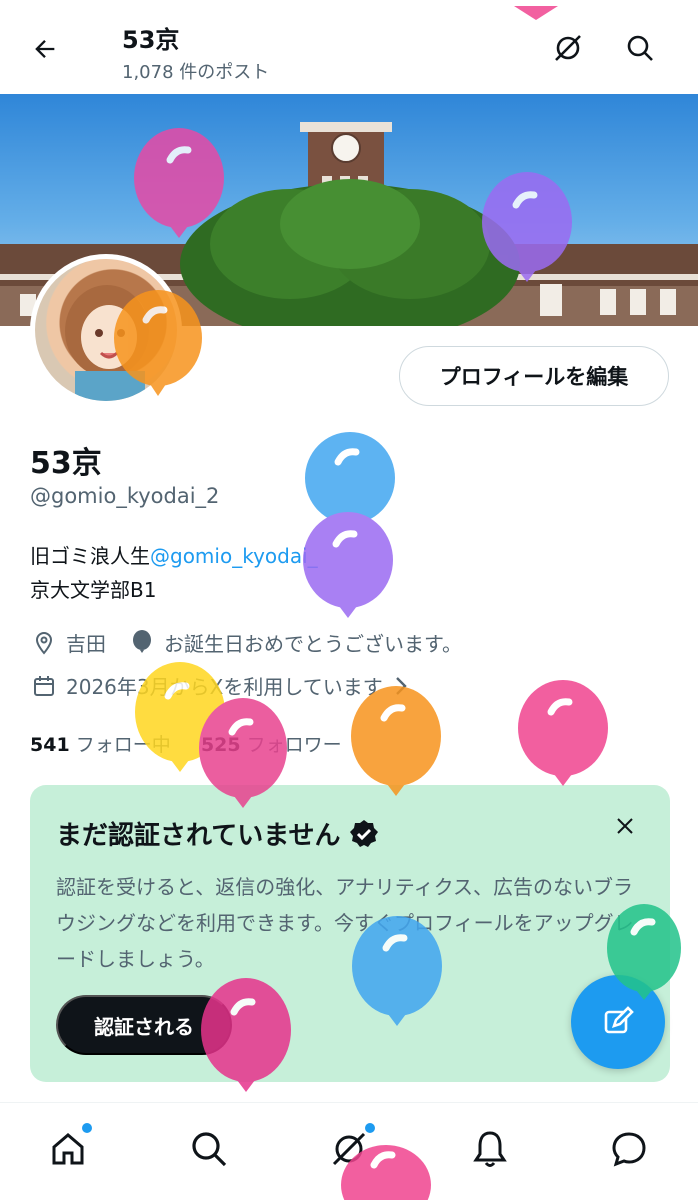  I want to click on followers-label: フォロワー, so click(294, 745).